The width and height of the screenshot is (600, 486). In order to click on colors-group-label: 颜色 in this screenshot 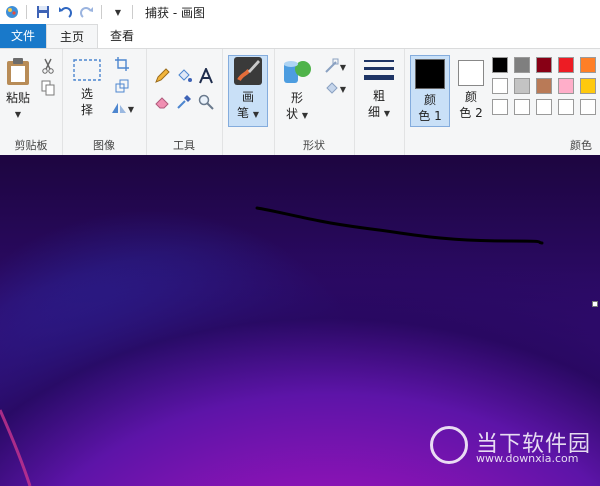, I will do `click(581, 145)`.